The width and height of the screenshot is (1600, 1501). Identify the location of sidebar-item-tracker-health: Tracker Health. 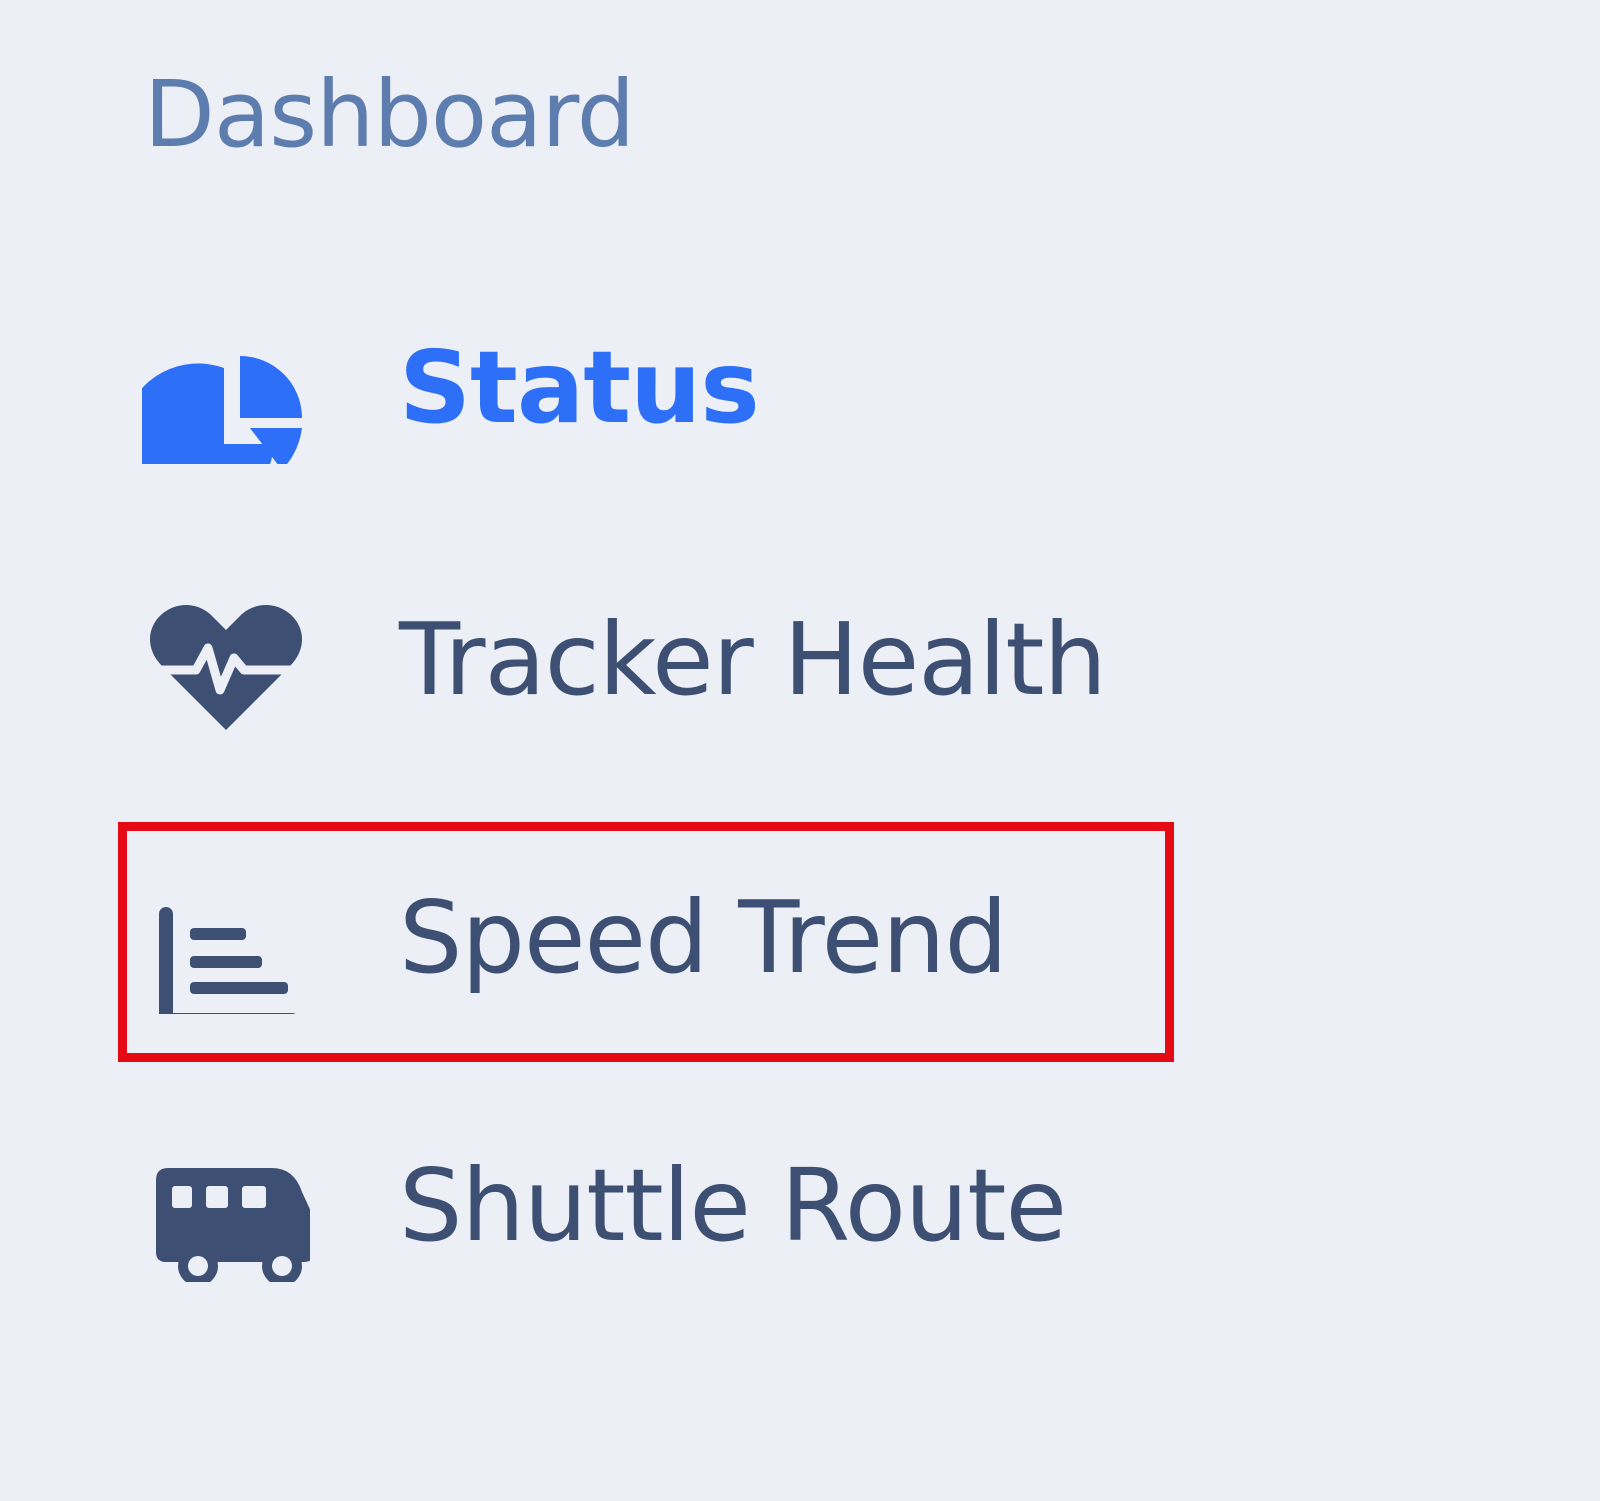
(648, 664).